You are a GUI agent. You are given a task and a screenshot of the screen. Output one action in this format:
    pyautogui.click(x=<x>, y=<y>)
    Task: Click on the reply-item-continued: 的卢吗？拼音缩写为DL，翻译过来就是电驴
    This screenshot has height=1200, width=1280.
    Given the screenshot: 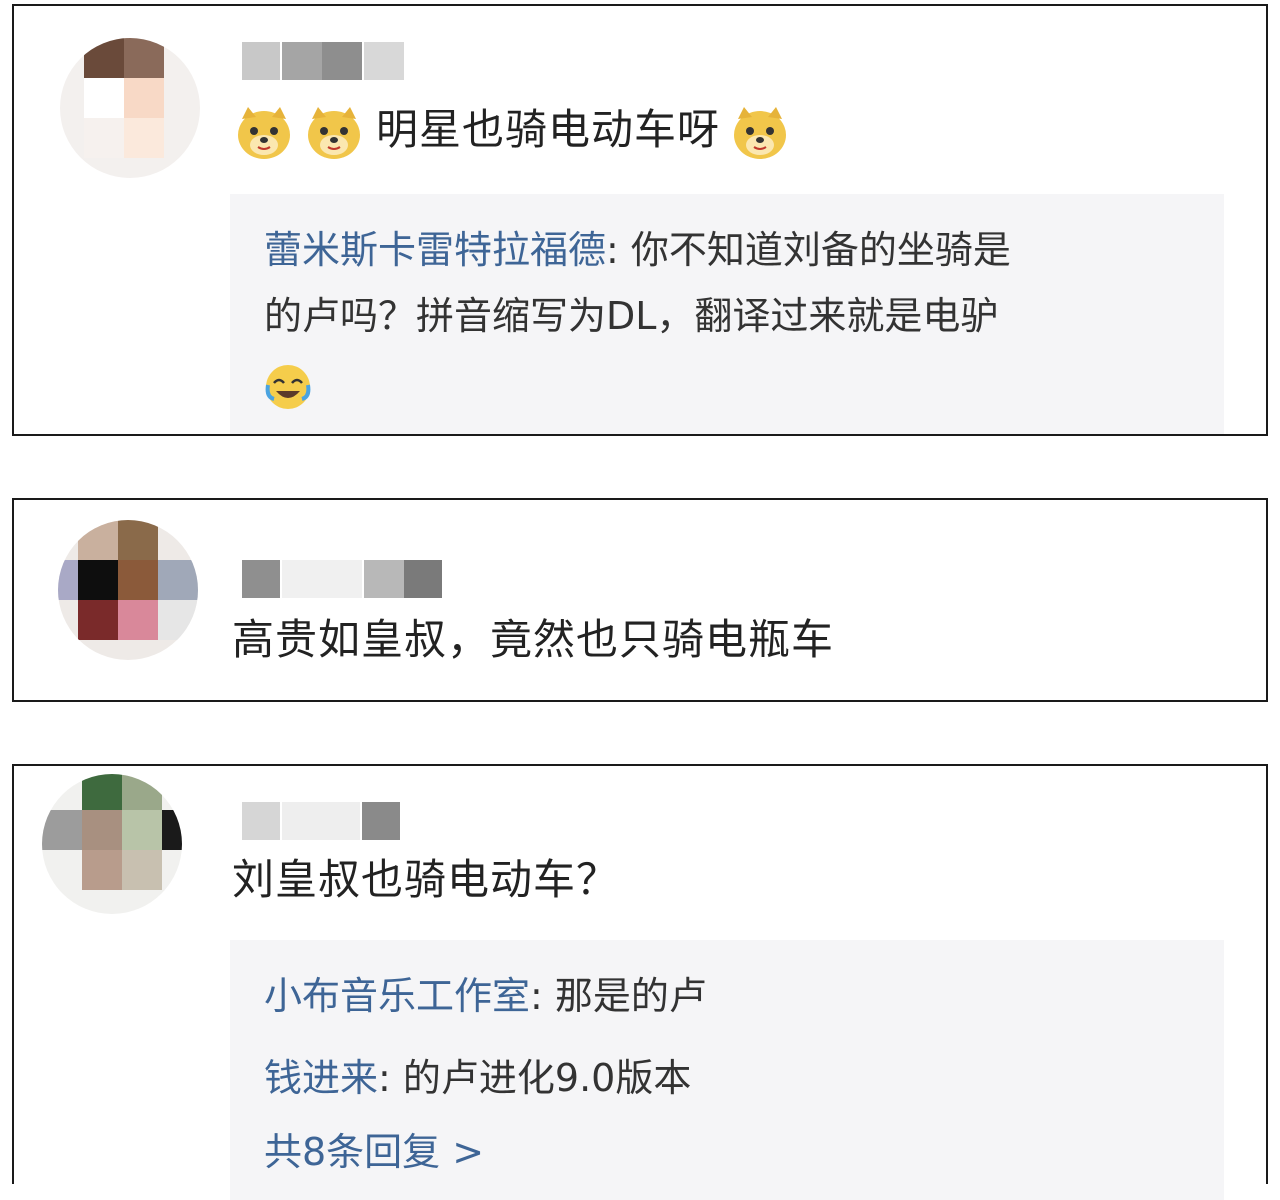 What is the action you would take?
    pyautogui.click(x=631, y=316)
    